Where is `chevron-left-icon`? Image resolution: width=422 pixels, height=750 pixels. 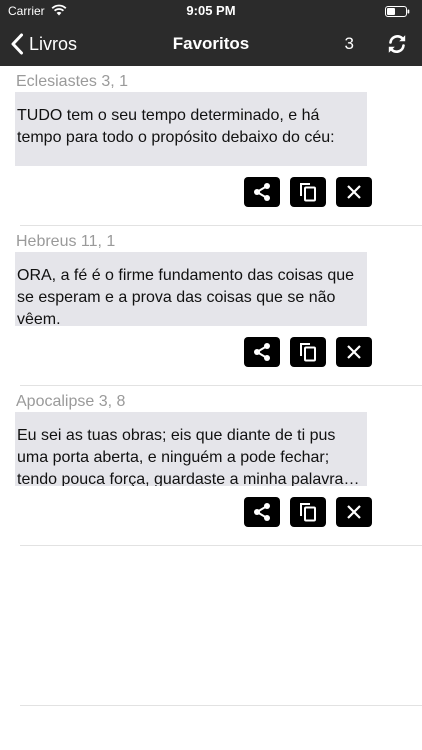 chevron-left-icon is located at coordinates (17, 44).